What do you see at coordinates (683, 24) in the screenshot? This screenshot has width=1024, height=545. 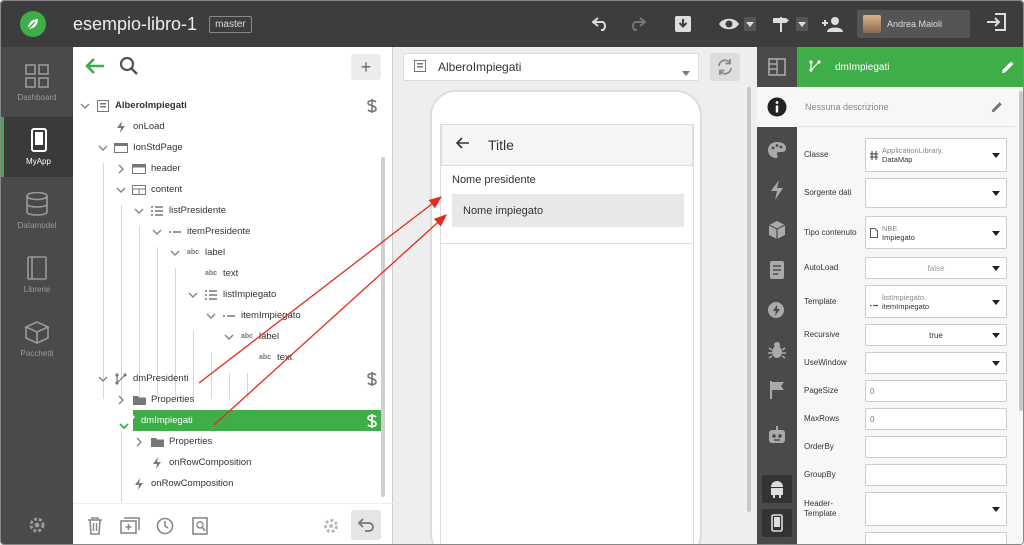 I see `download-icon` at bounding box center [683, 24].